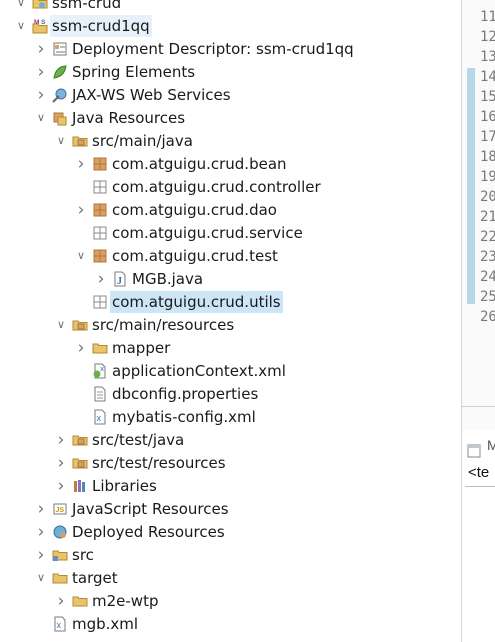 This screenshot has height=642, width=495. I want to click on tree-row: › com.atguigu.crud.bean, so click(230, 164).